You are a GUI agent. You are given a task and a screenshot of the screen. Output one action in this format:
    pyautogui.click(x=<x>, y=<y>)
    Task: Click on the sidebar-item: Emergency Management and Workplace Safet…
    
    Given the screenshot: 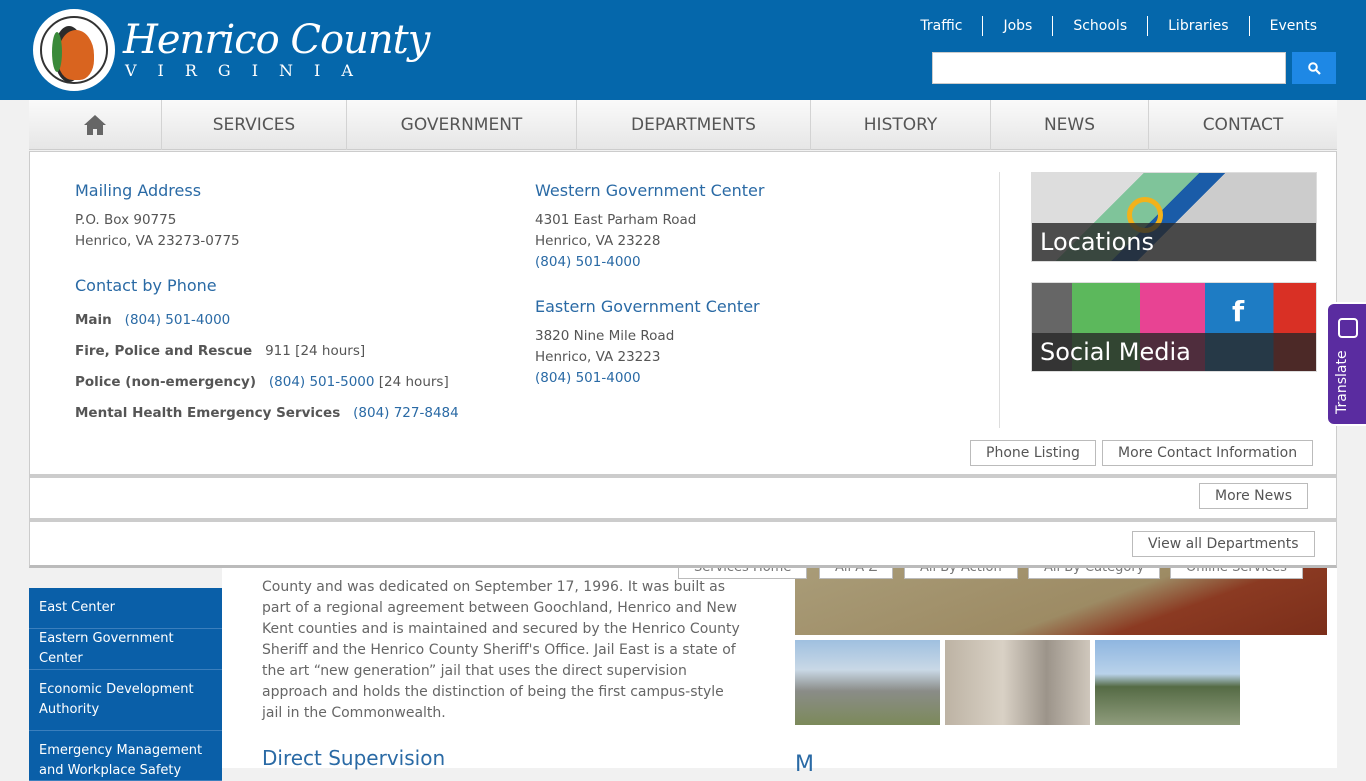 What is the action you would take?
    pyautogui.click(x=125, y=756)
    